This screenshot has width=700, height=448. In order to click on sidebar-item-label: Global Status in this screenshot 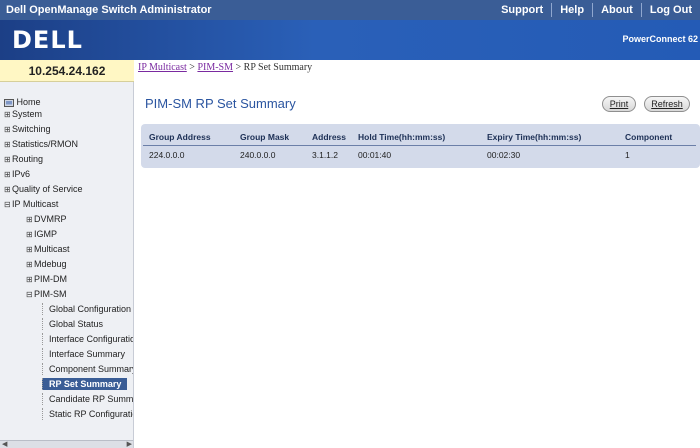, I will do `click(76, 324)`.